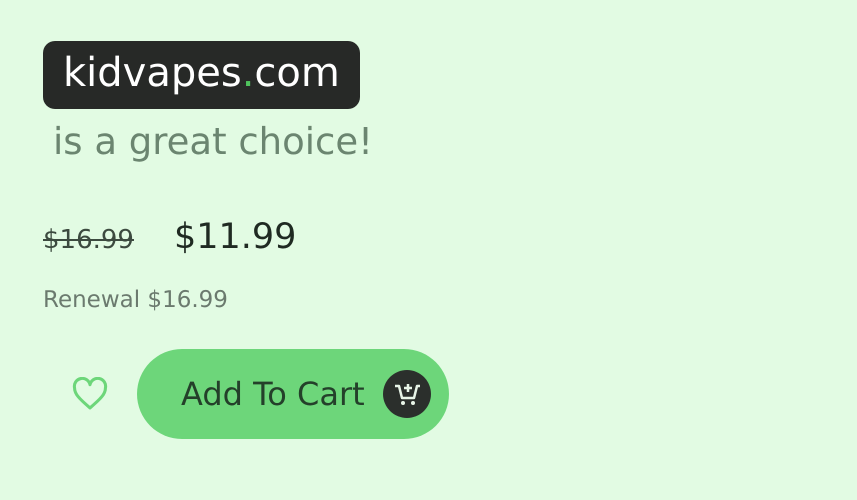 The width and height of the screenshot is (857, 500). What do you see at coordinates (406, 394) in the screenshot?
I see `cart-icon` at bounding box center [406, 394].